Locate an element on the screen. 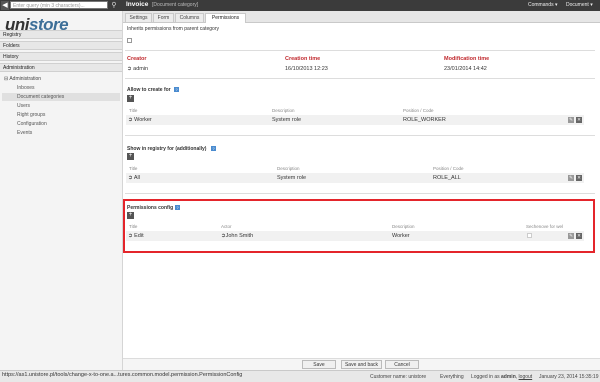 This screenshot has height=382, width=600. row-title-text: All is located at coordinates (136, 178).